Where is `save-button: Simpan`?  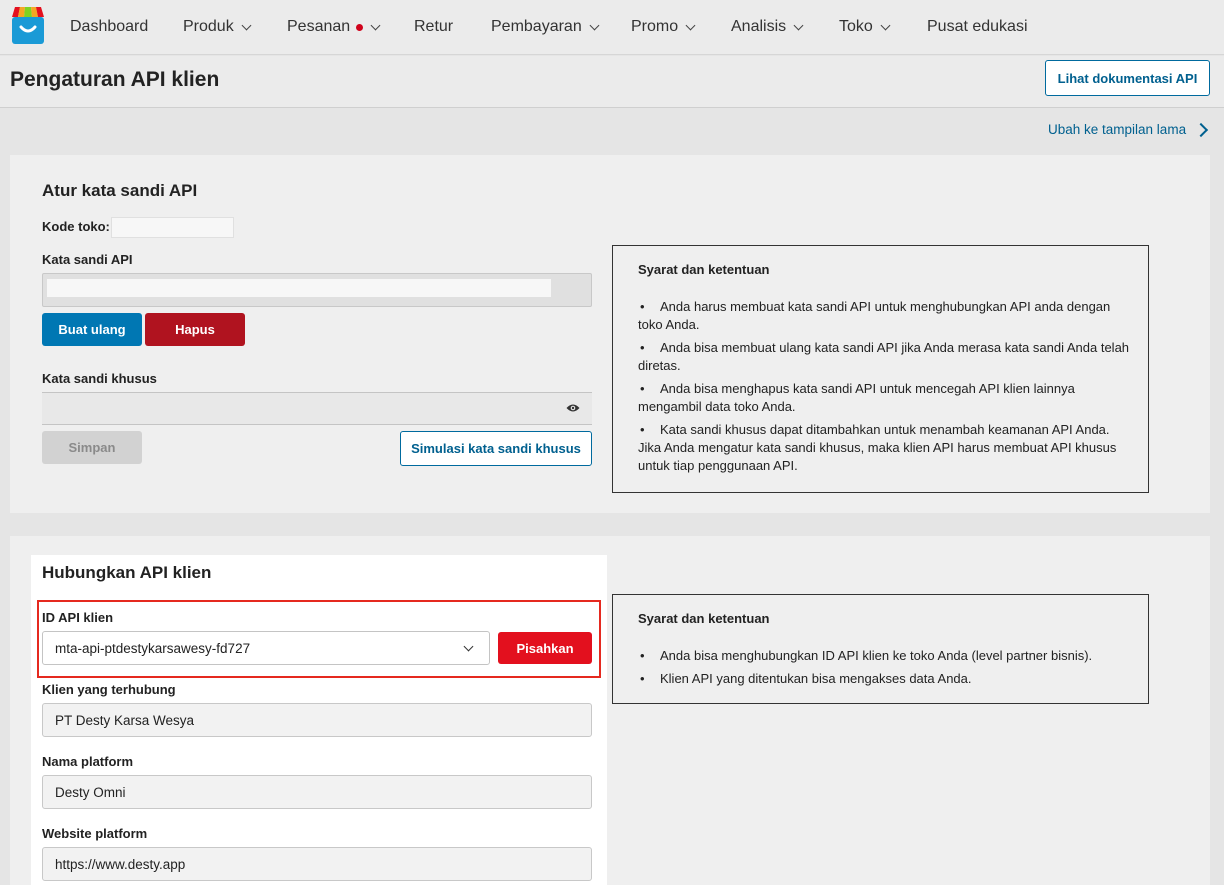
save-button: Simpan is located at coordinates (92, 447).